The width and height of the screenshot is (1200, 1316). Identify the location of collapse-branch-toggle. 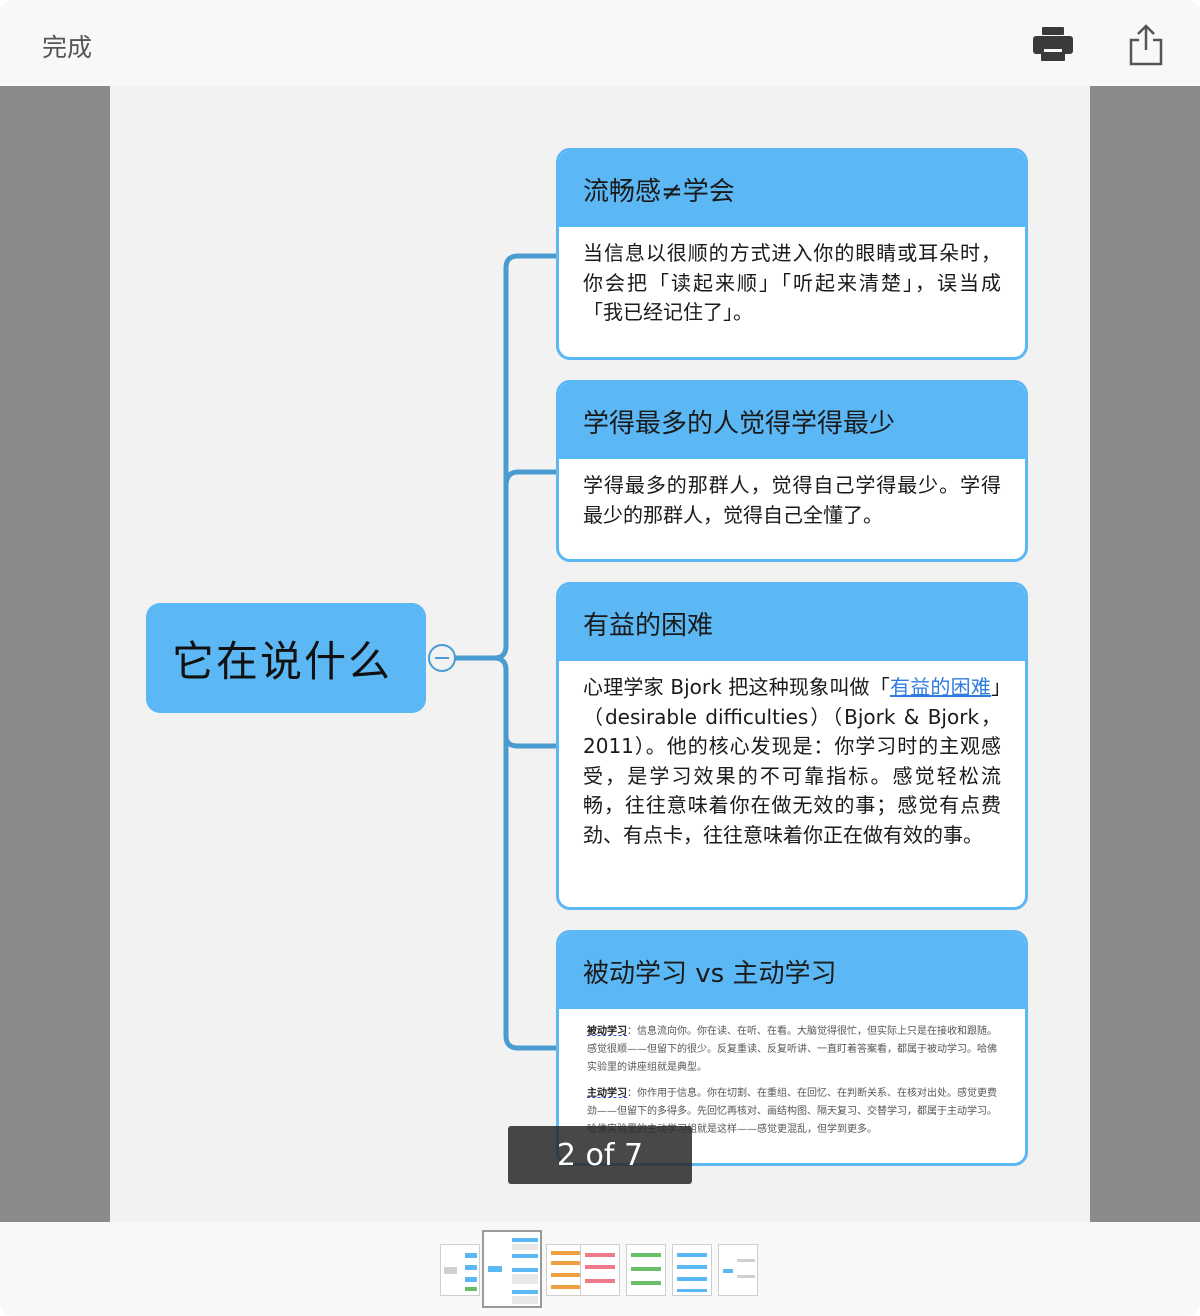
(442, 658).